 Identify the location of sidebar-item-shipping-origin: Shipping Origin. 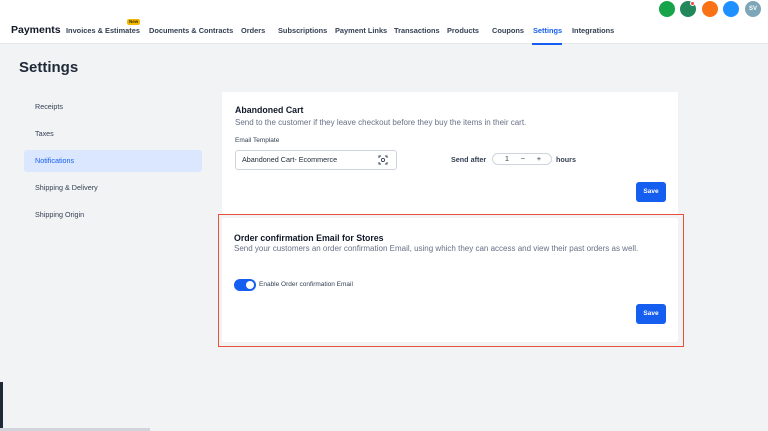
(113, 215).